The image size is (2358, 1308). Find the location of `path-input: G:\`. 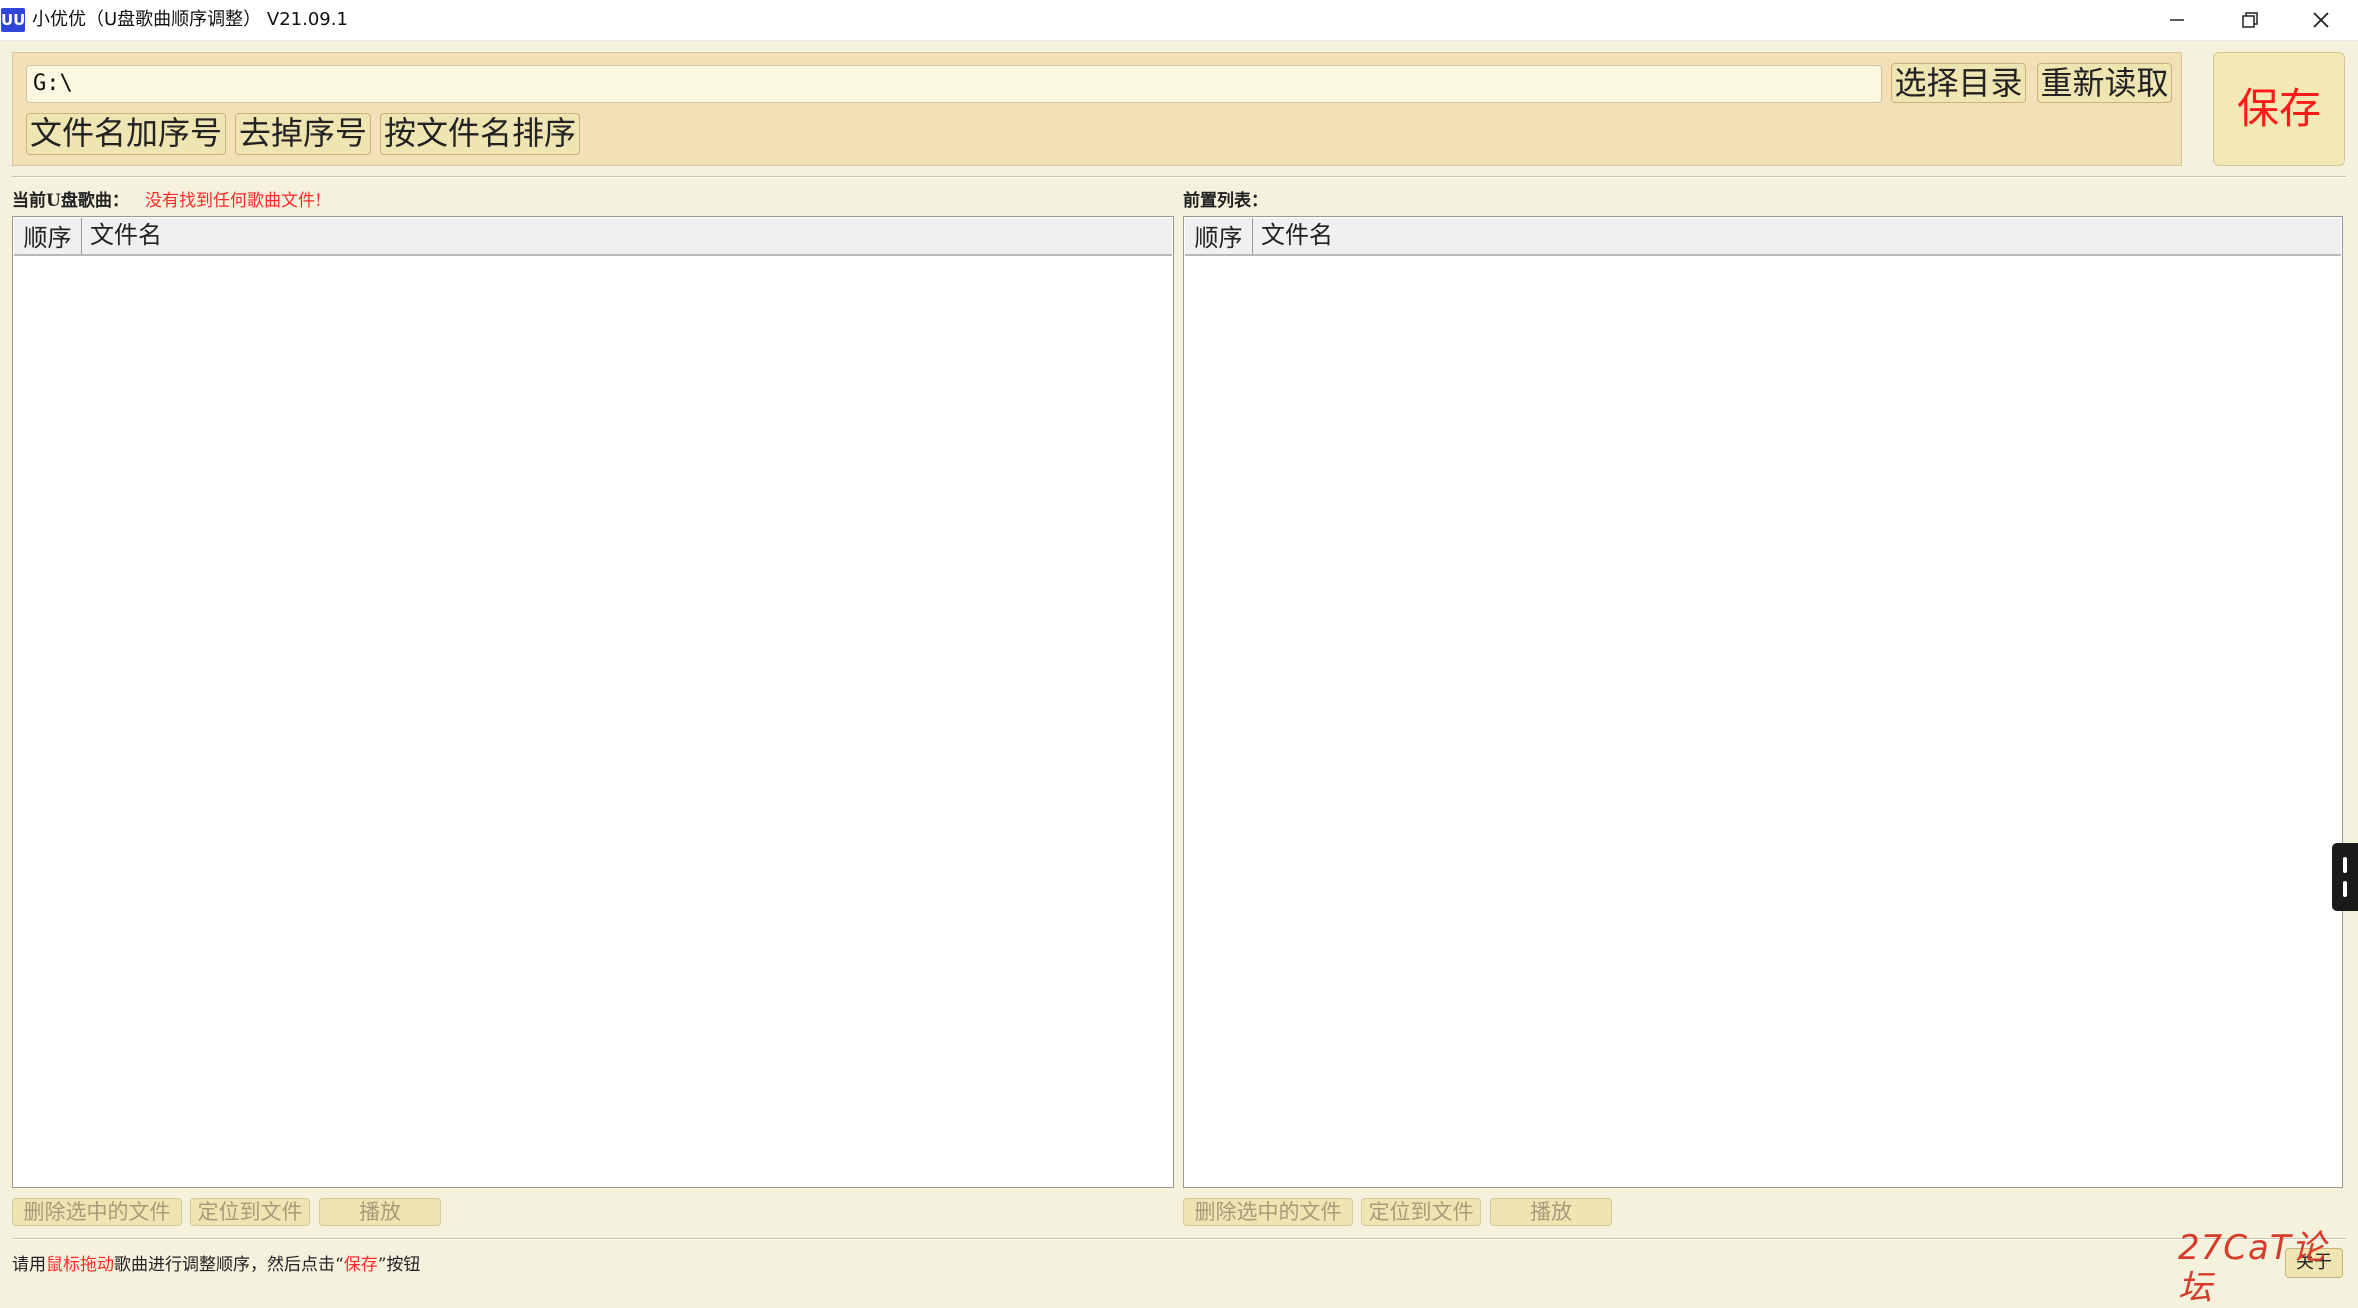

path-input: G:\ is located at coordinates (954, 84).